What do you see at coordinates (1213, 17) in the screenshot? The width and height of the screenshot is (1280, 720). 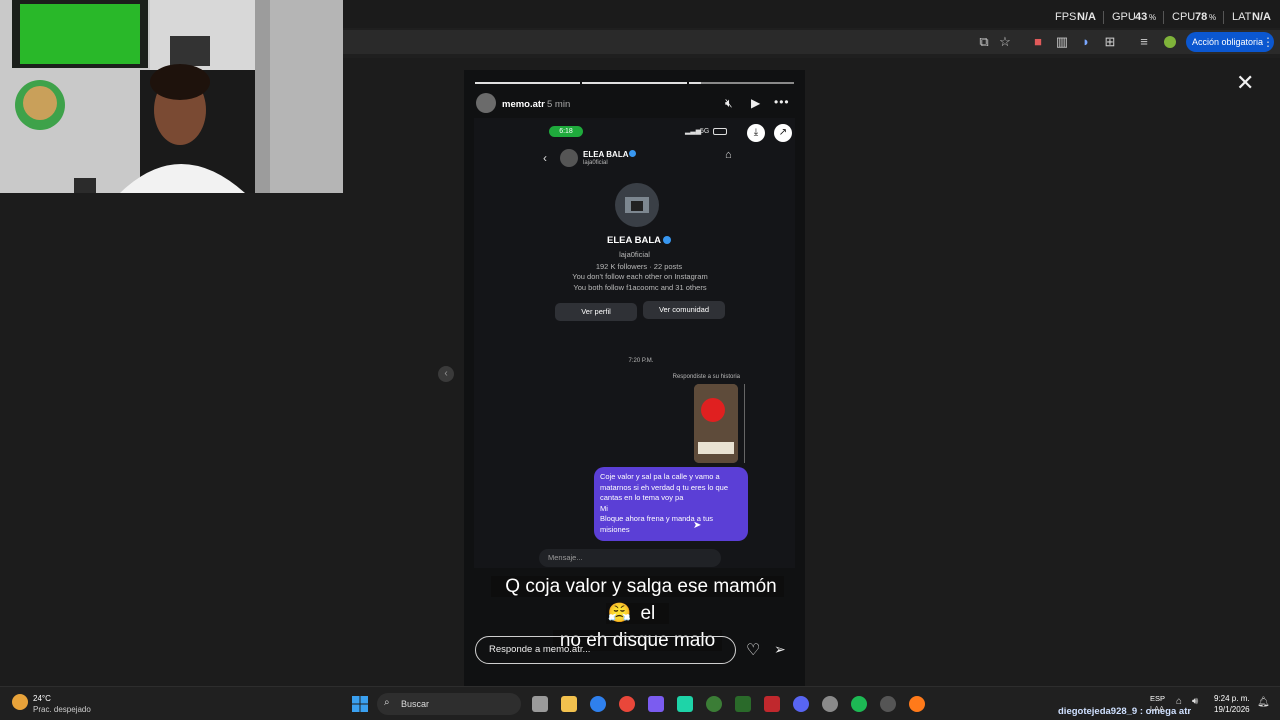 I see `cpu-unit: %` at bounding box center [1213, 17].